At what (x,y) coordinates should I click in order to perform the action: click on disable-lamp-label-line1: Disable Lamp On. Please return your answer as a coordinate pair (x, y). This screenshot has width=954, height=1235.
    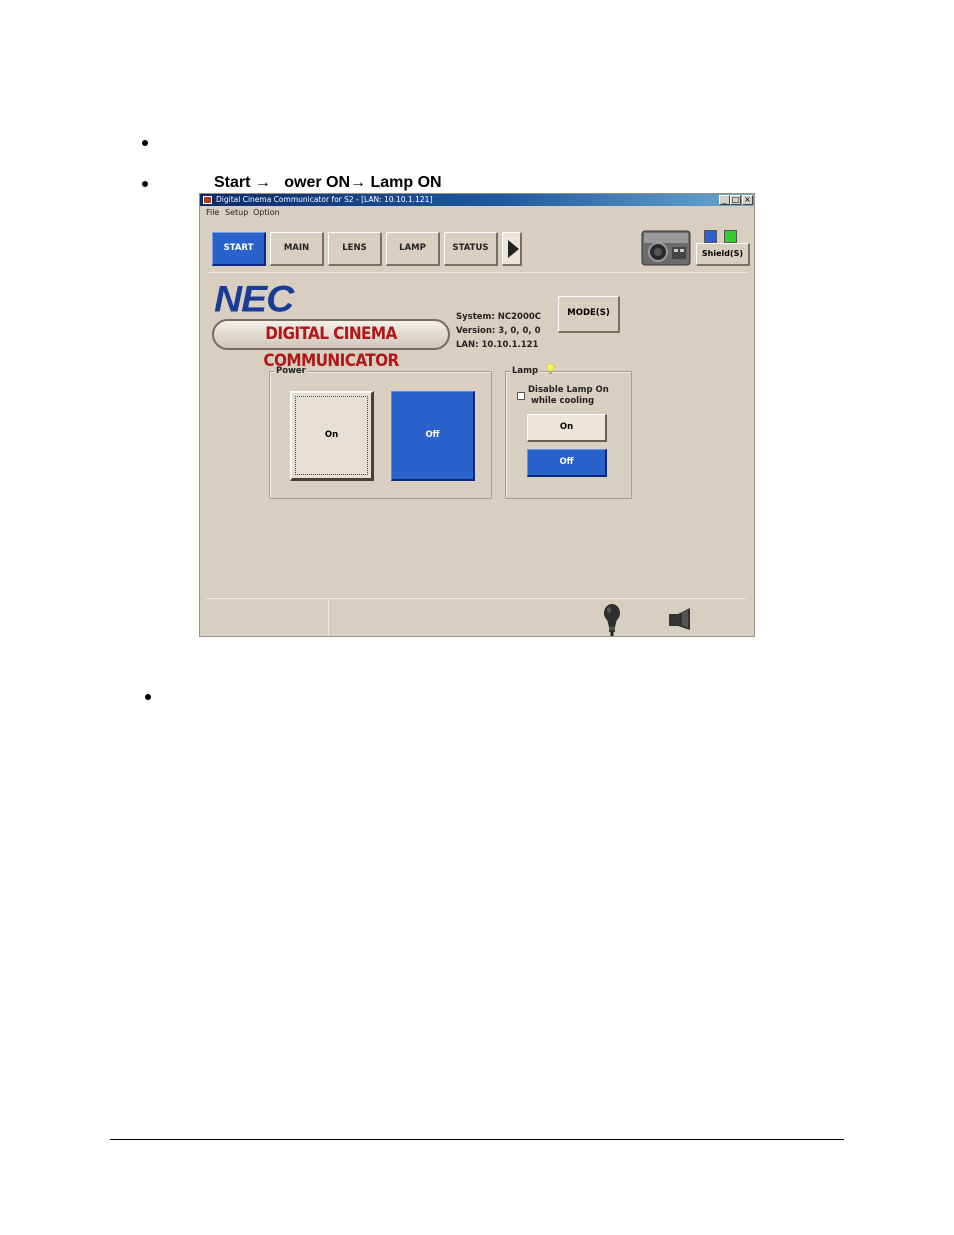
    Looking at the image, I should click on (568, 390).